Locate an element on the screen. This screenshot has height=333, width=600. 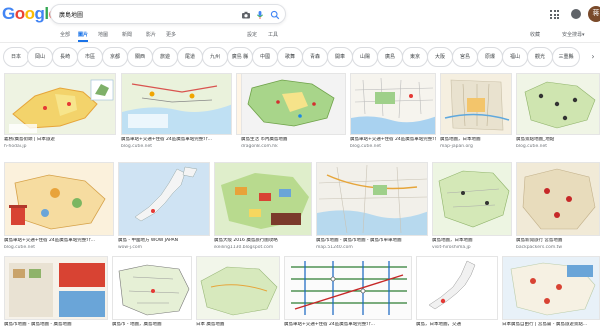
collections-link: 收藏 is located at coordinates (535, 36).